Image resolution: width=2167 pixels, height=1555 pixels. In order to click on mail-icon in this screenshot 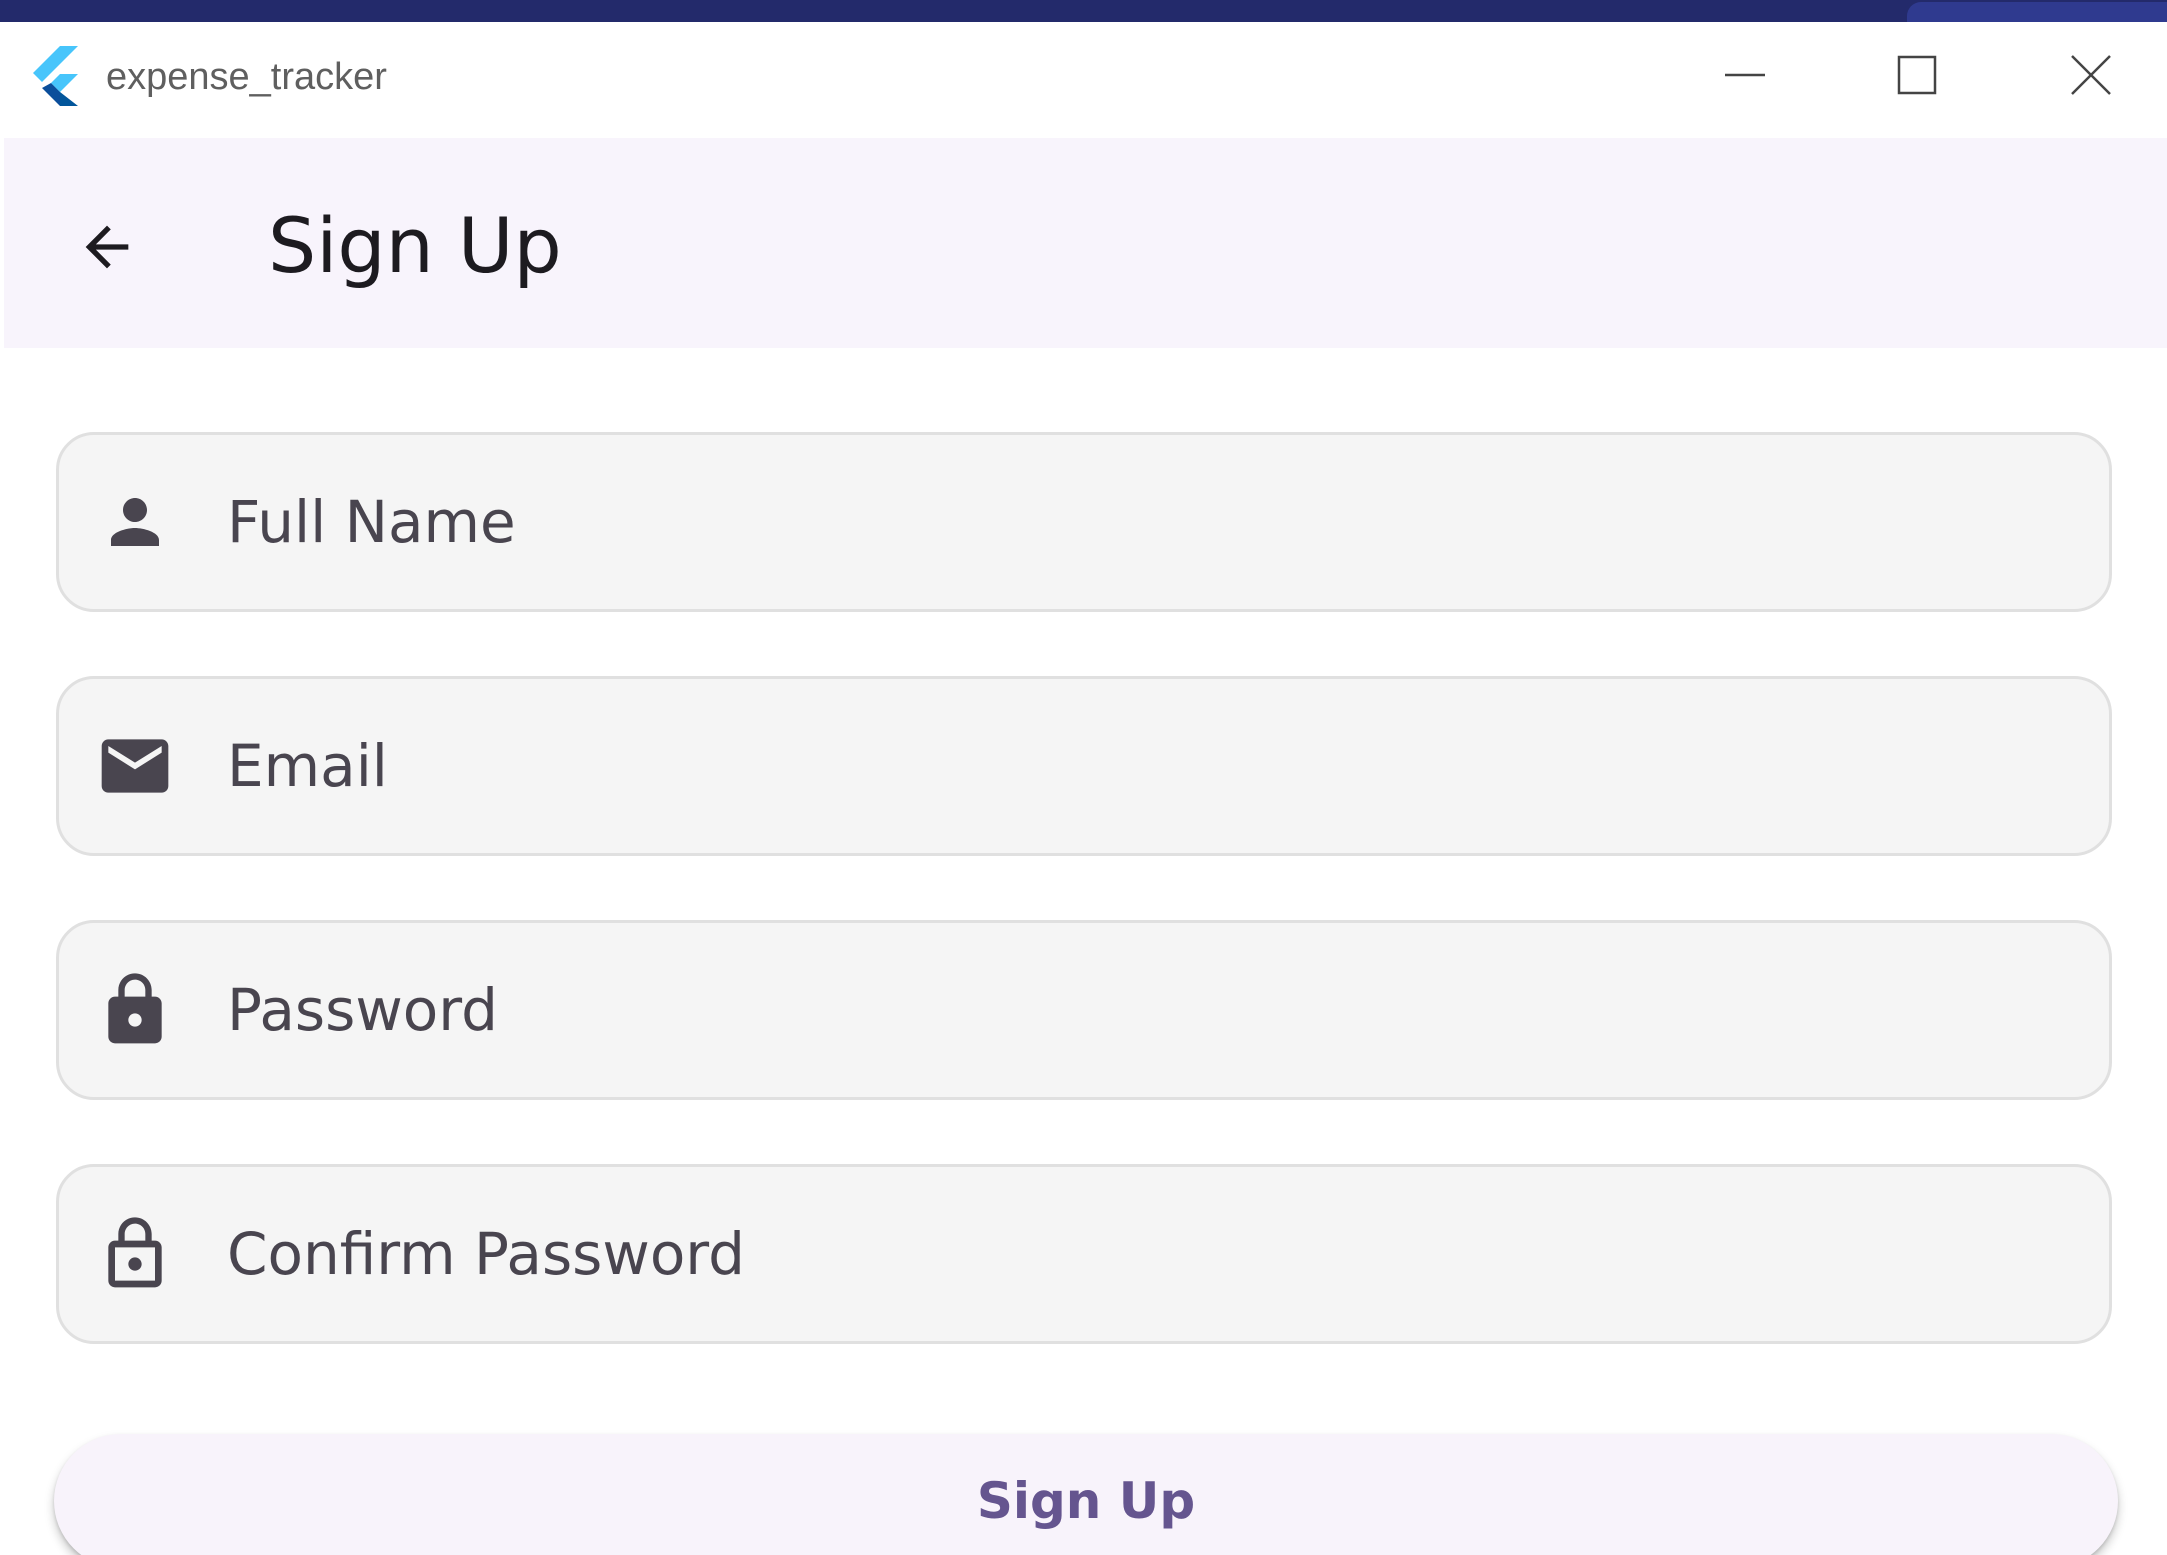, I will do `click(135, 766)`.